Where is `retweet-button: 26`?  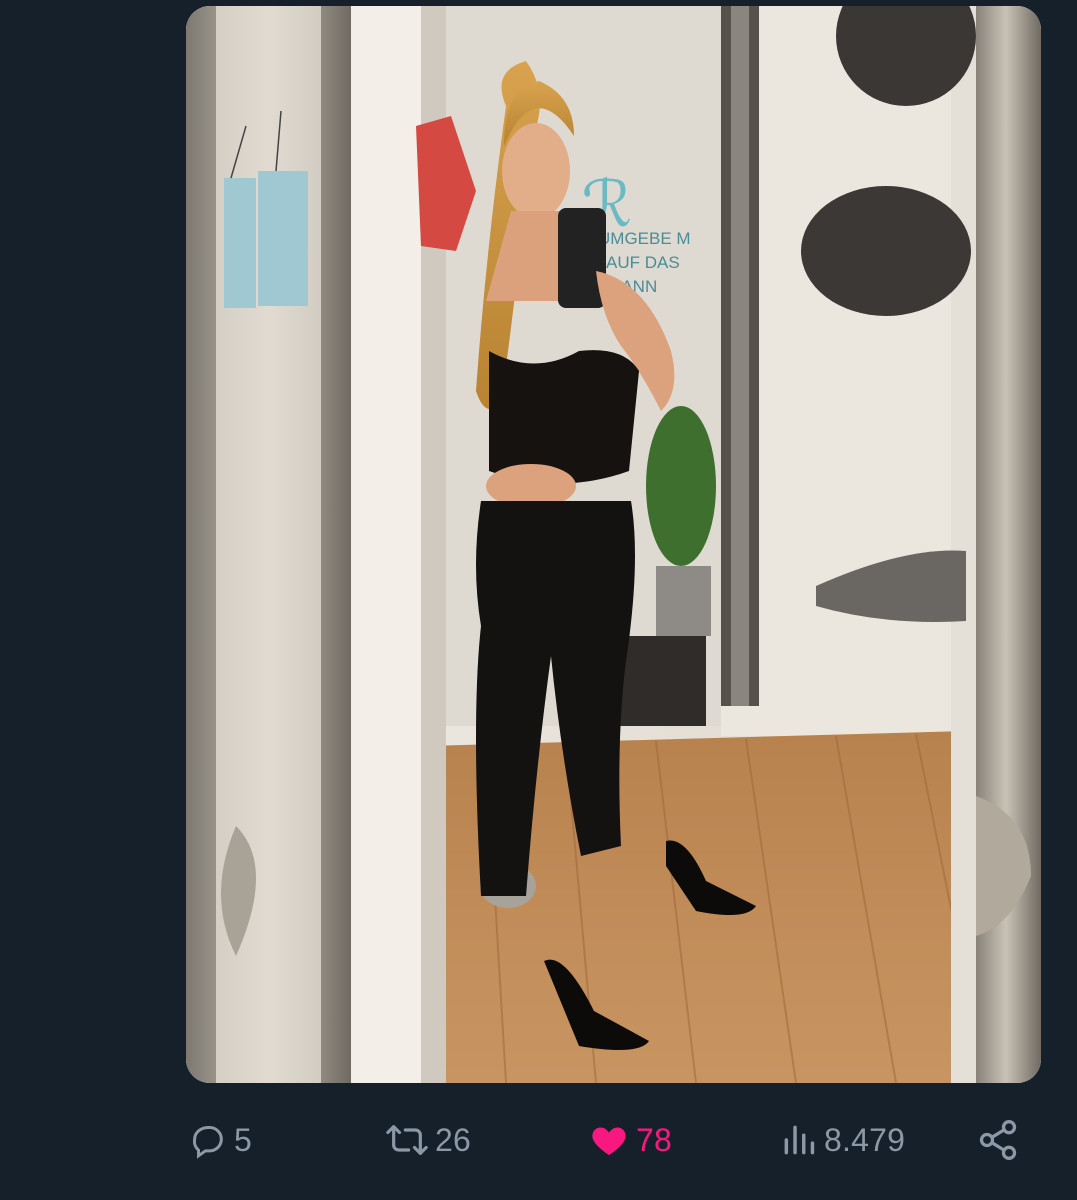
retweet-button: 26 is located at coordinates (428, 1140).